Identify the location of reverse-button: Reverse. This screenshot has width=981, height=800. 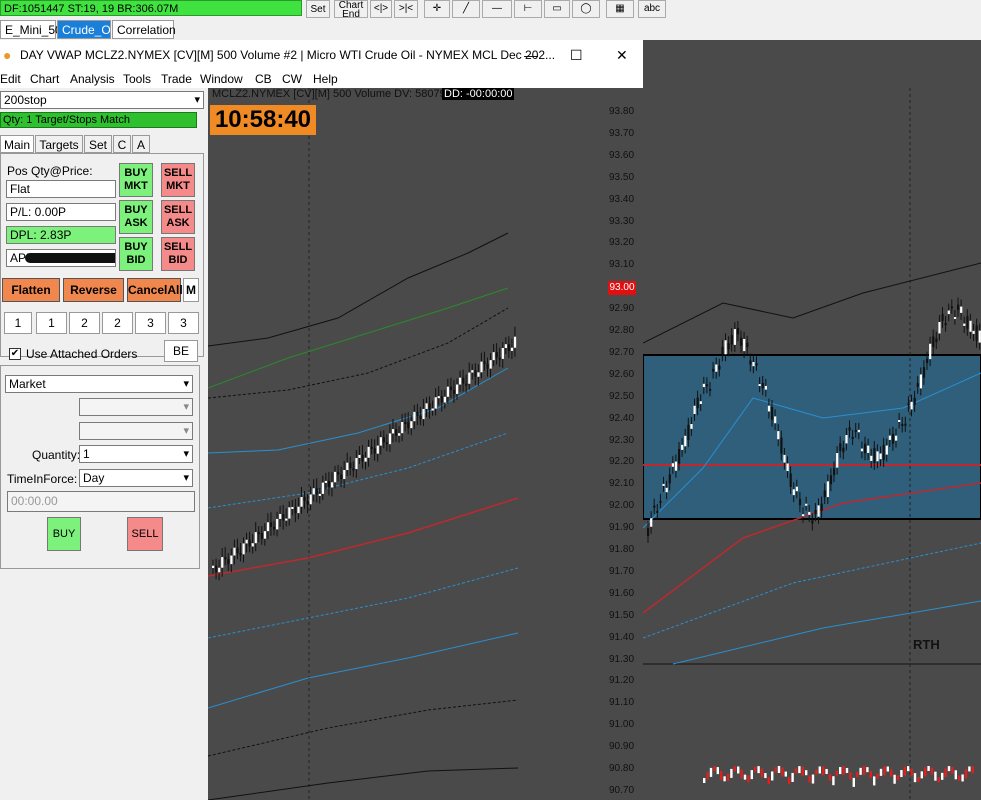
(93, 290).